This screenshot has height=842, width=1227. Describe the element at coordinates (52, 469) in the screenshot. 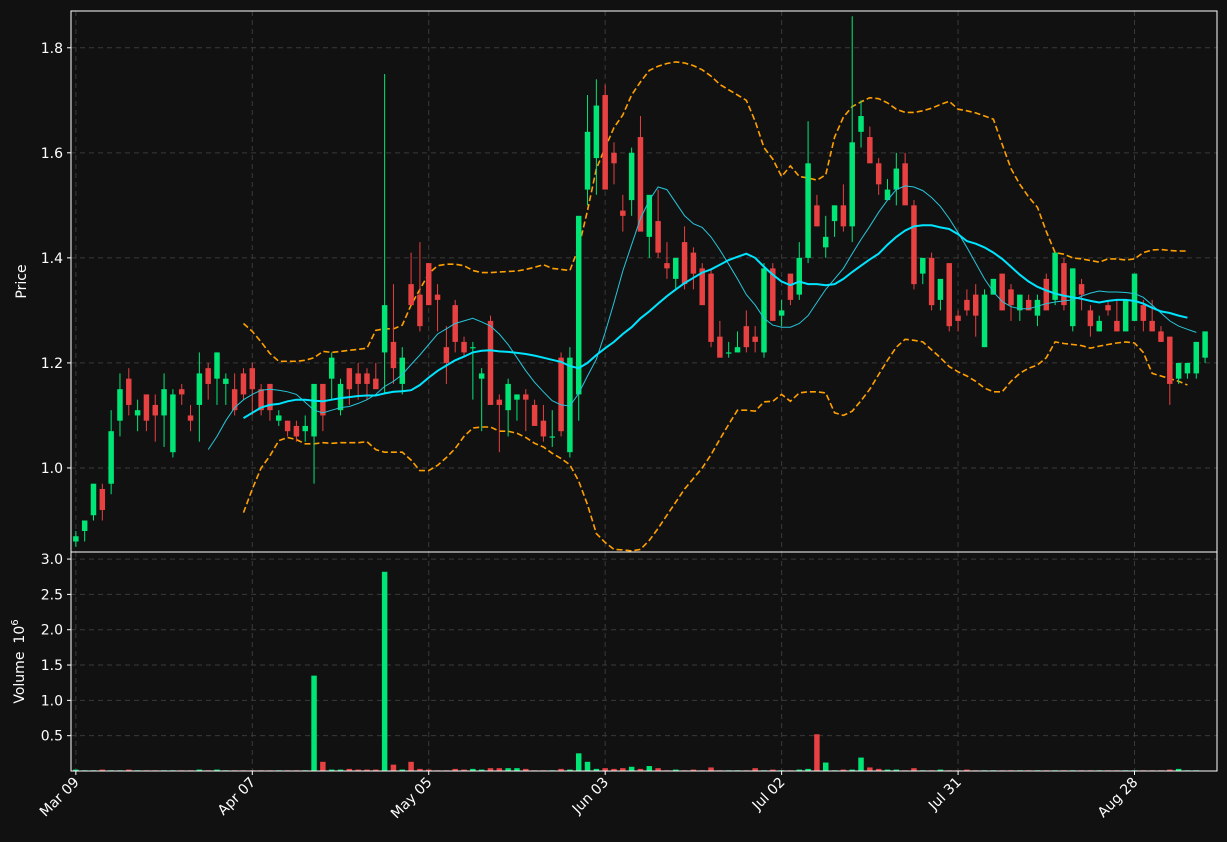

I see `price-y-tick-label: 1.0` at that location.